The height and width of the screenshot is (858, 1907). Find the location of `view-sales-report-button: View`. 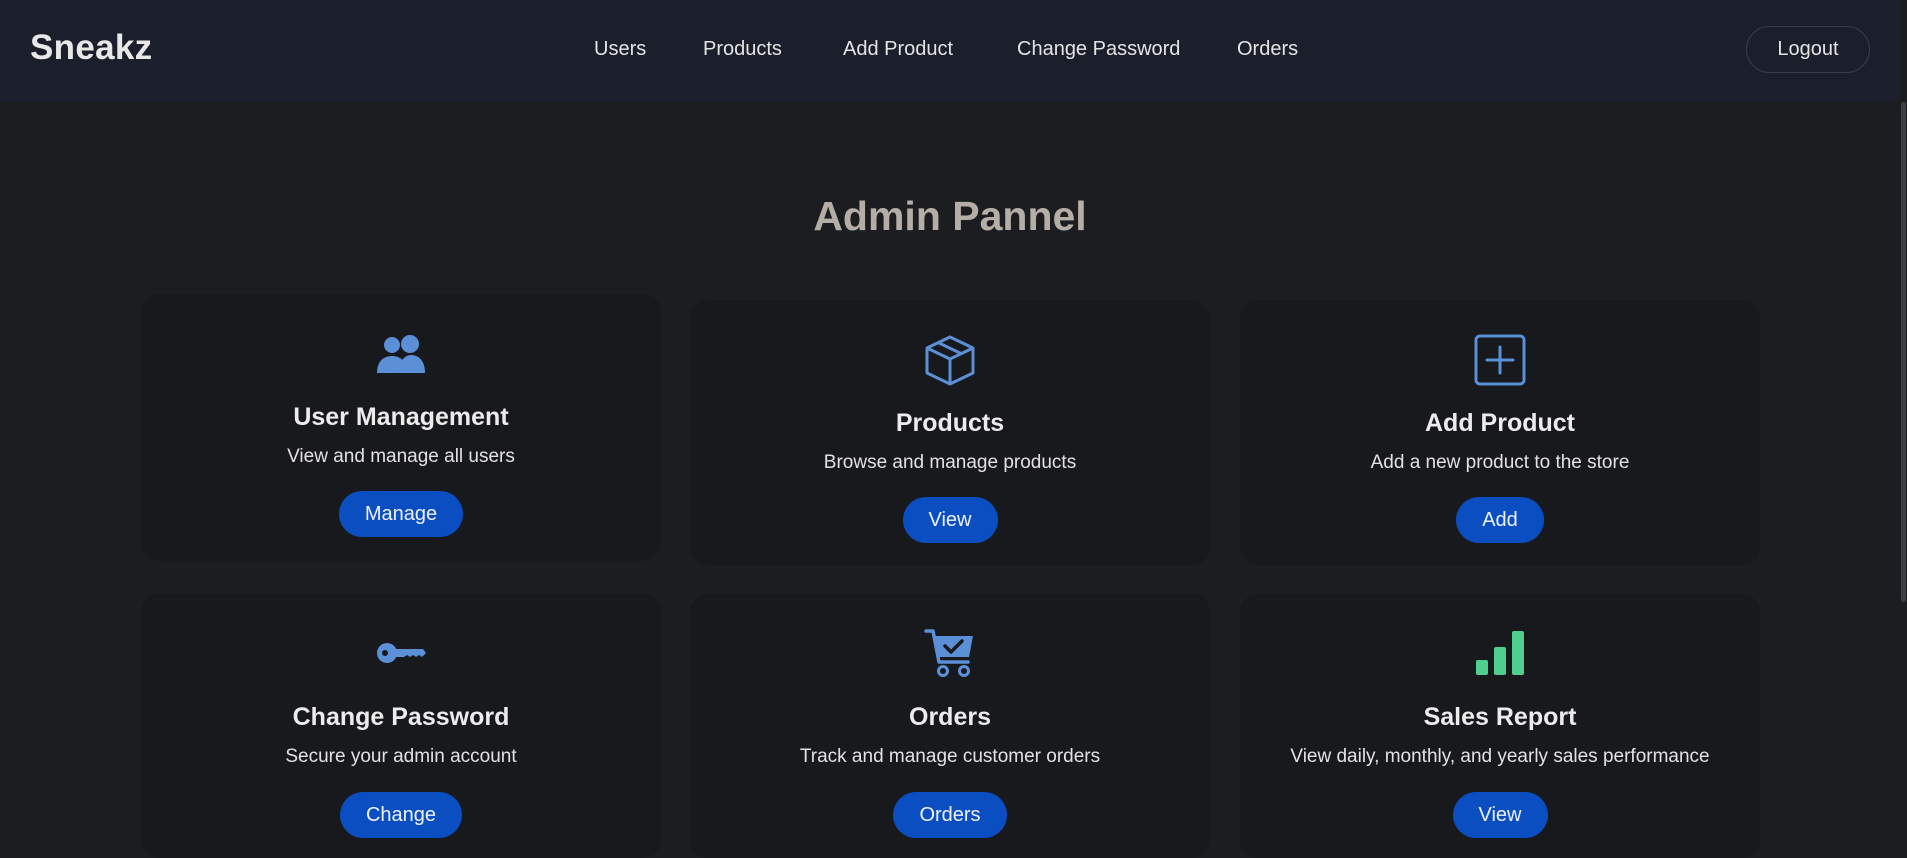

view-sales-report-button: View is located at coordinates (1500, 815).